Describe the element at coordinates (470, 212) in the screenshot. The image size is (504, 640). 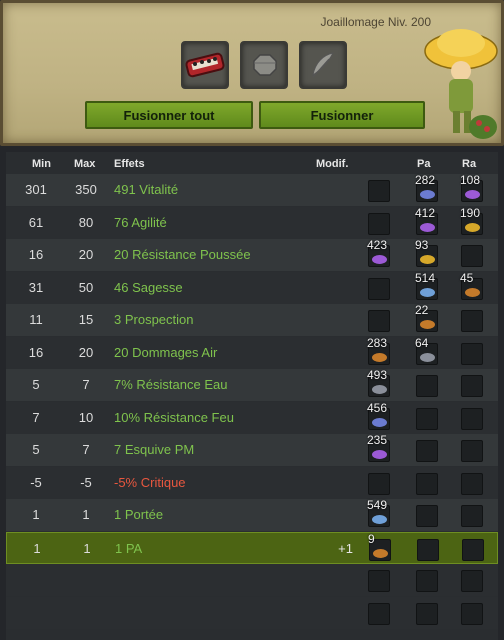
I see `rune-count: 190` at that location.